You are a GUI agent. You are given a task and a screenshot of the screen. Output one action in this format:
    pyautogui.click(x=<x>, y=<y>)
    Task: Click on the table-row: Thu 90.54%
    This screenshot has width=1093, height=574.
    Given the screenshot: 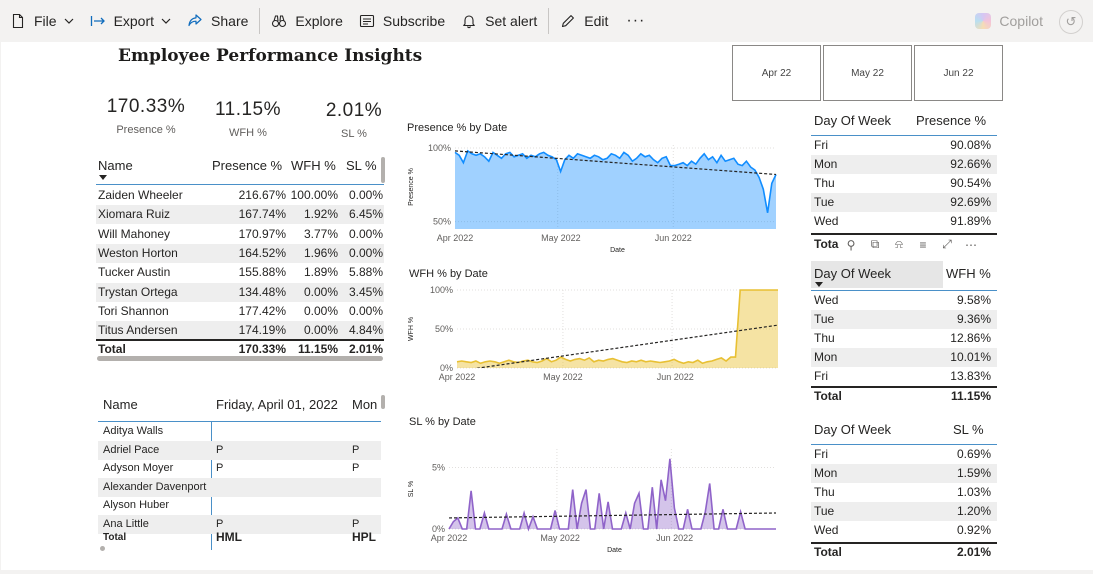 What is the action you would take?
    pyautogui.click(x=904, y=183)
    